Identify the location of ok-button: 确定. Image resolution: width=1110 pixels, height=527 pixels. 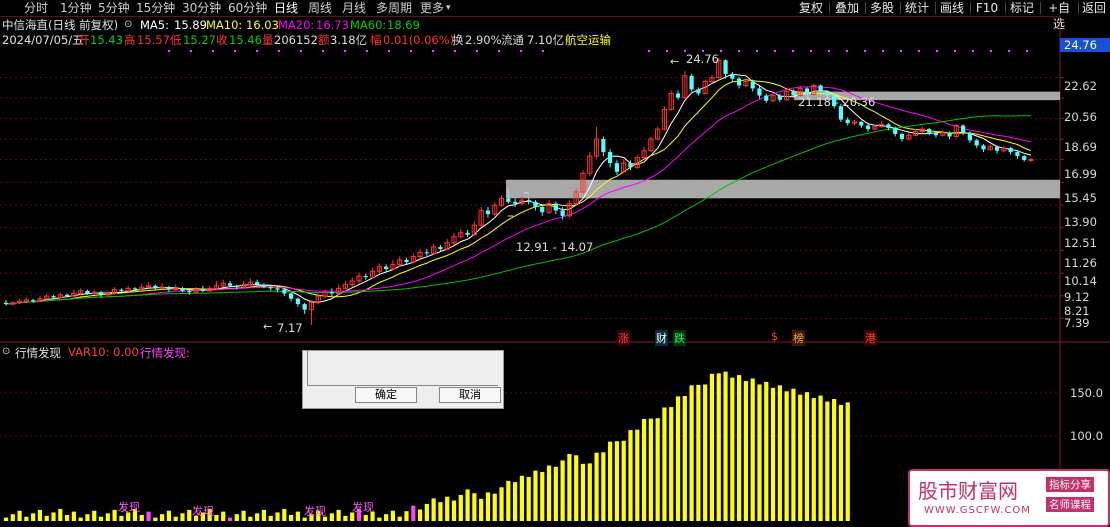
(386, 395).